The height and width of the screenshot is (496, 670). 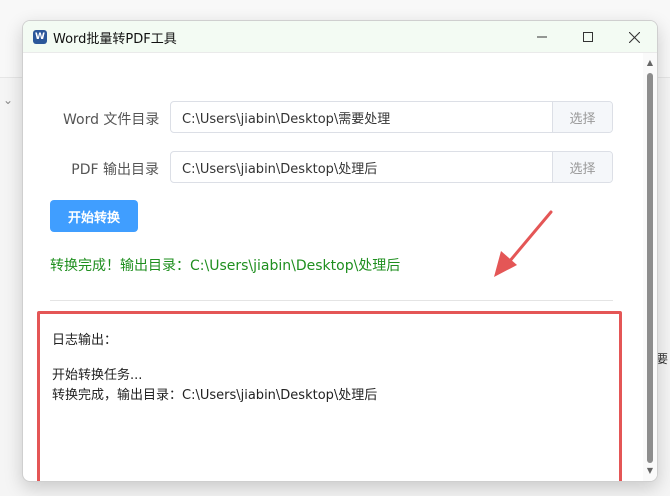 I want to click on pdf-dir-field-group: 选择, so click(x=391, y=167).